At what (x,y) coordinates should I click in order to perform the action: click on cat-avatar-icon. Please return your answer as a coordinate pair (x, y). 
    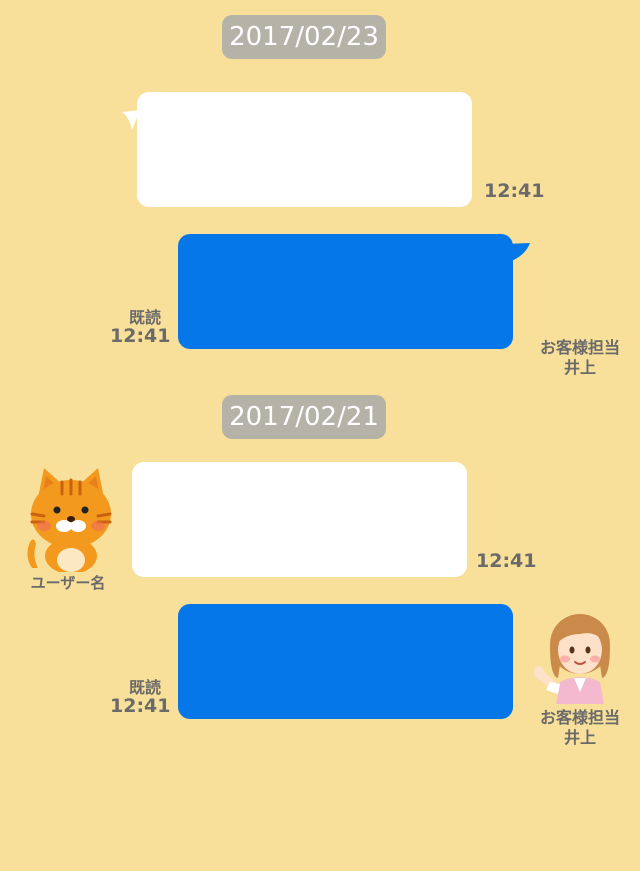
    Looking at the image, I should click on (69, 521).